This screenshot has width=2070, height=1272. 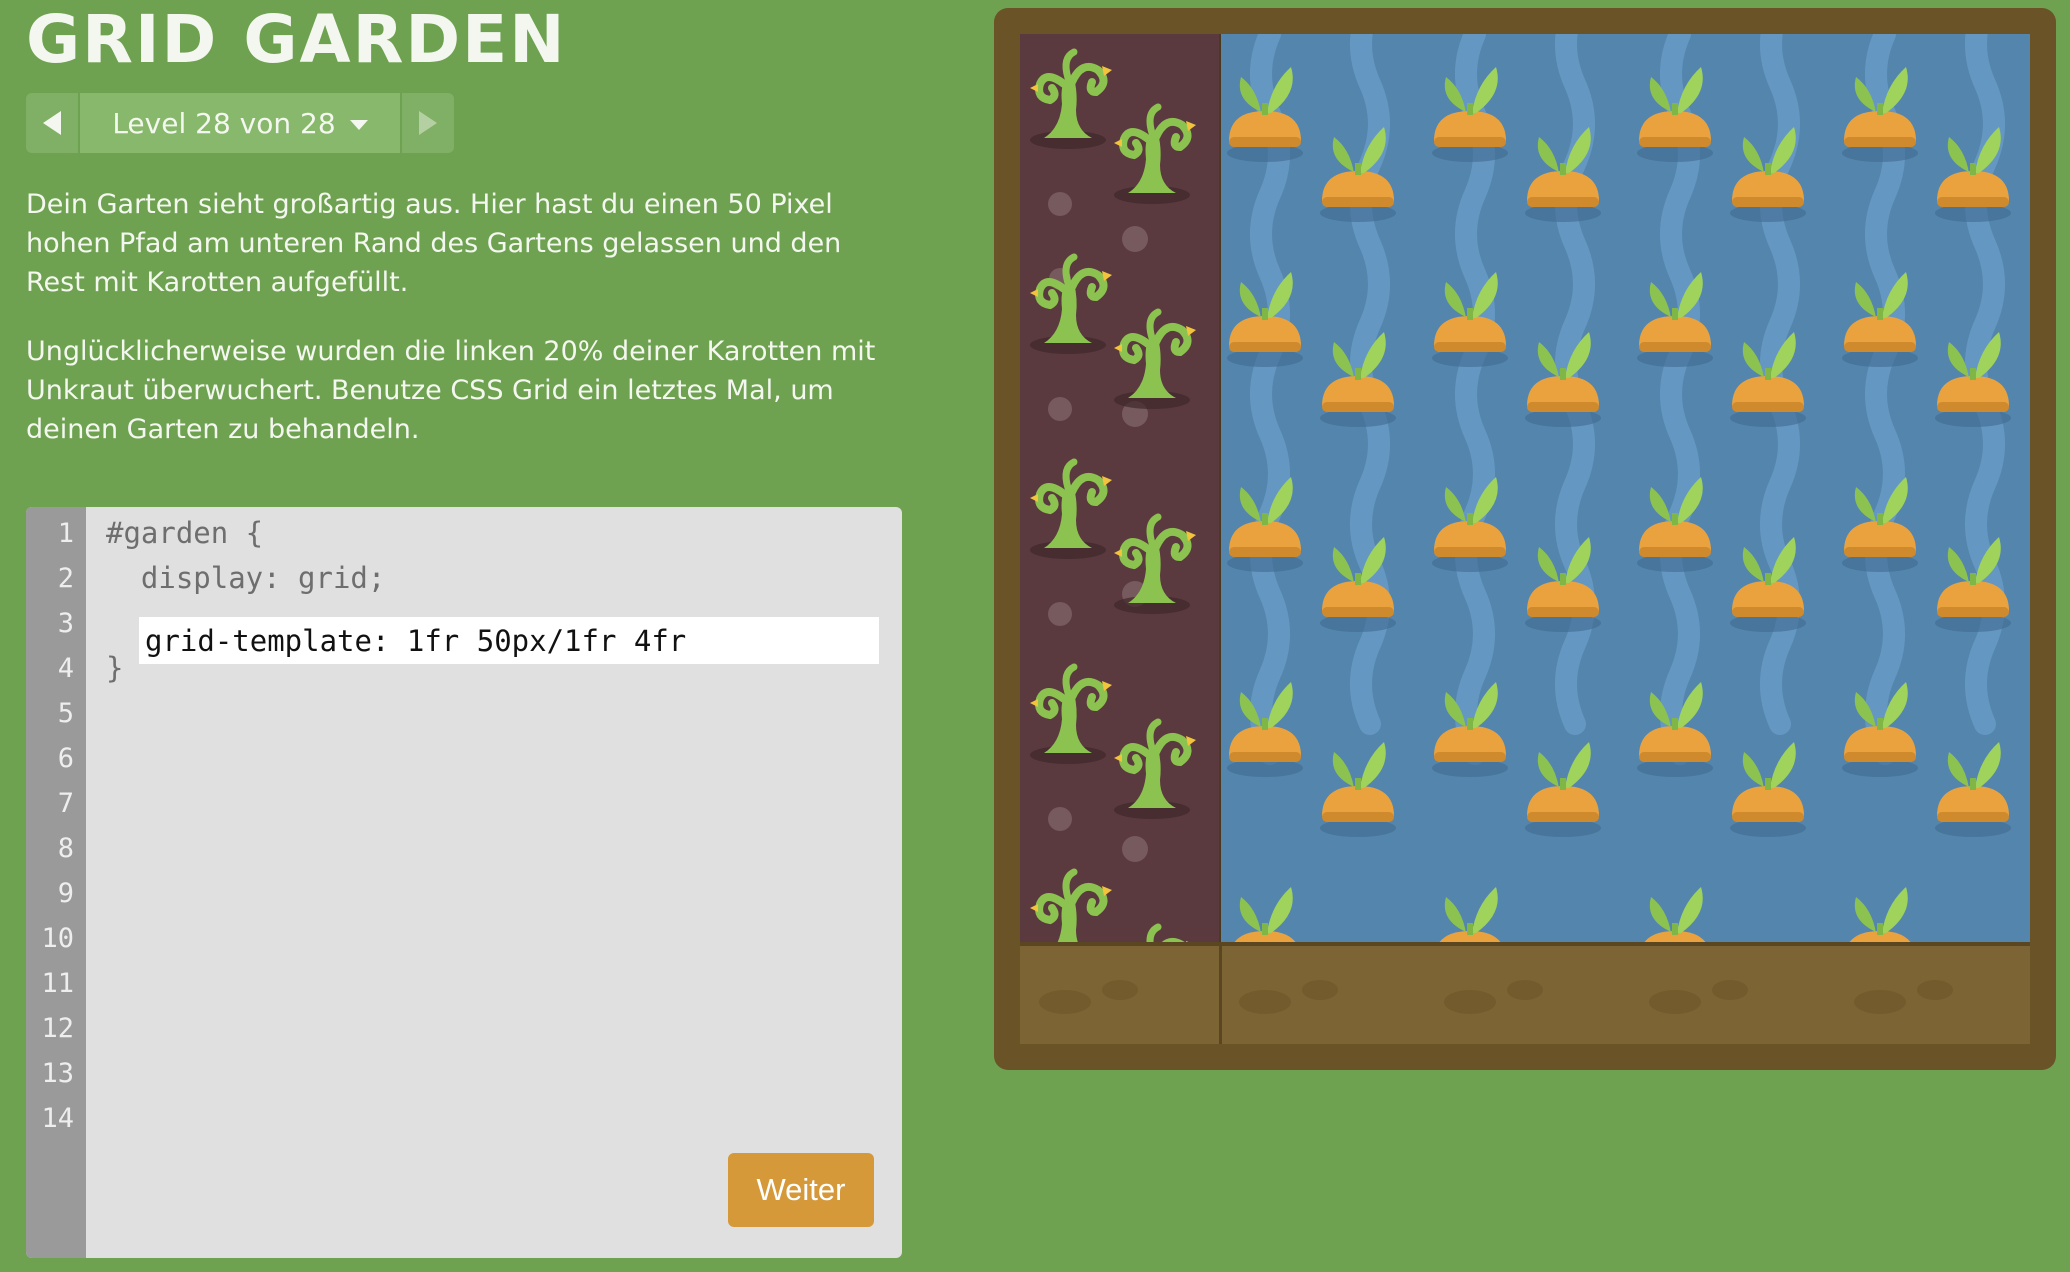 What do you see at coordinates (65, 803) in the screenshot?
I see `line-number: 7` at bounding box center [65, 803].